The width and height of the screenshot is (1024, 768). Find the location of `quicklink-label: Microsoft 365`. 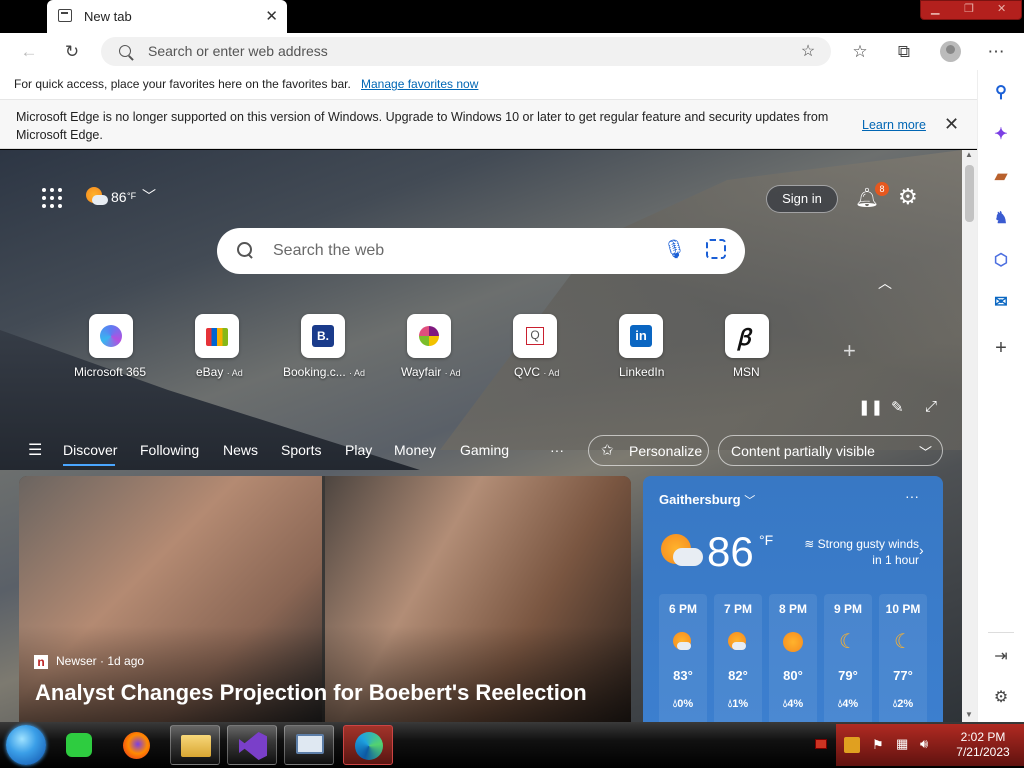

quicklink-label: Microsoft 365 is located at coordinates (110, 372).